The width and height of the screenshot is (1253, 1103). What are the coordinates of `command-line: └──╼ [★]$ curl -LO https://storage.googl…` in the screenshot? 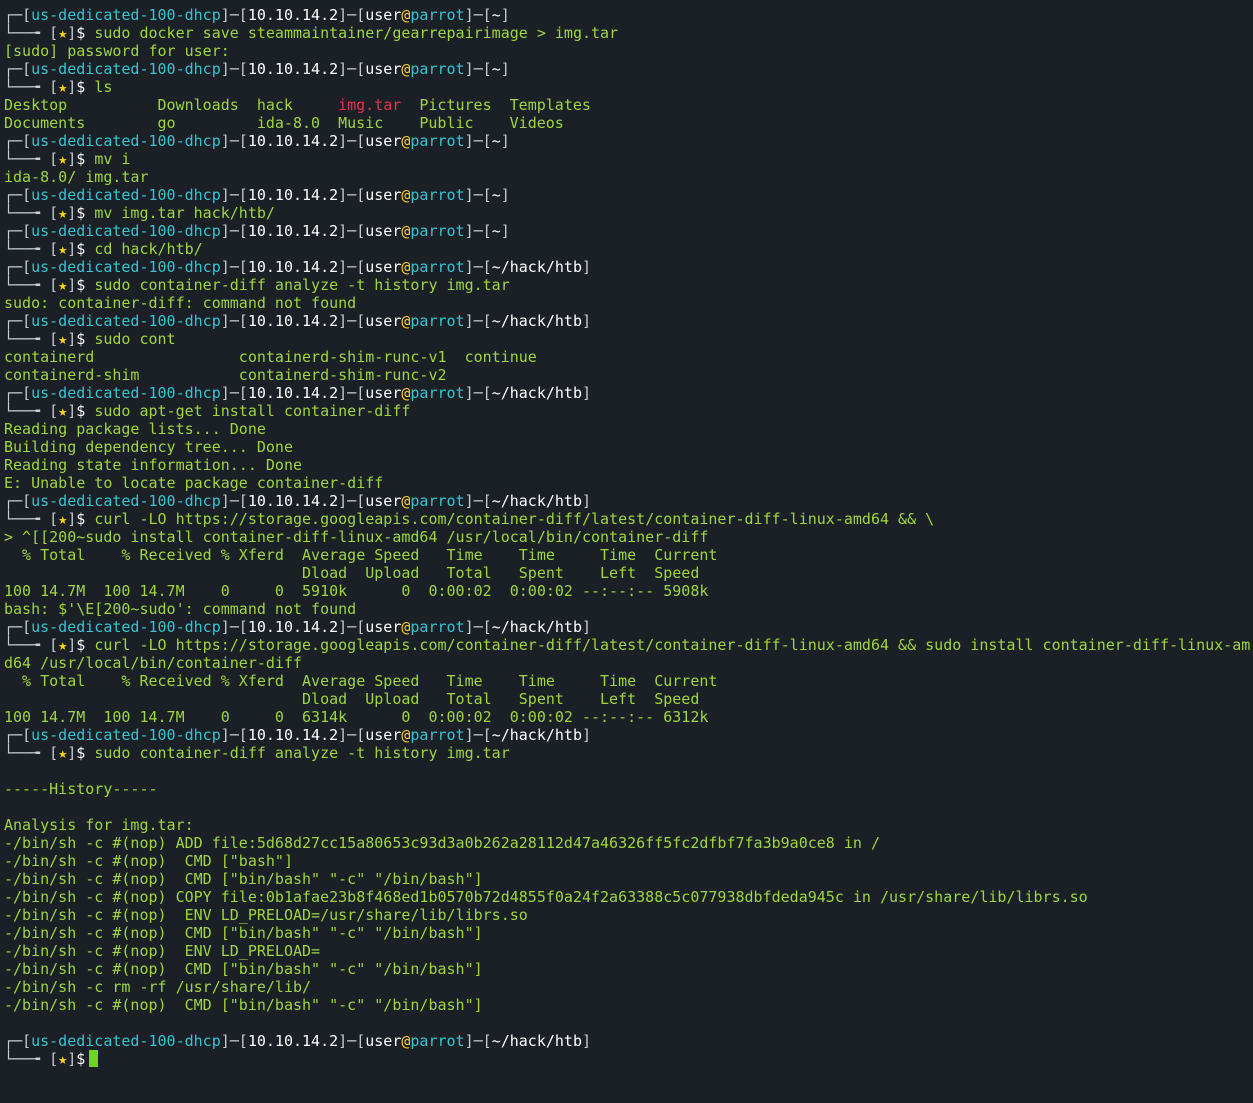 It's located at (628, 519).